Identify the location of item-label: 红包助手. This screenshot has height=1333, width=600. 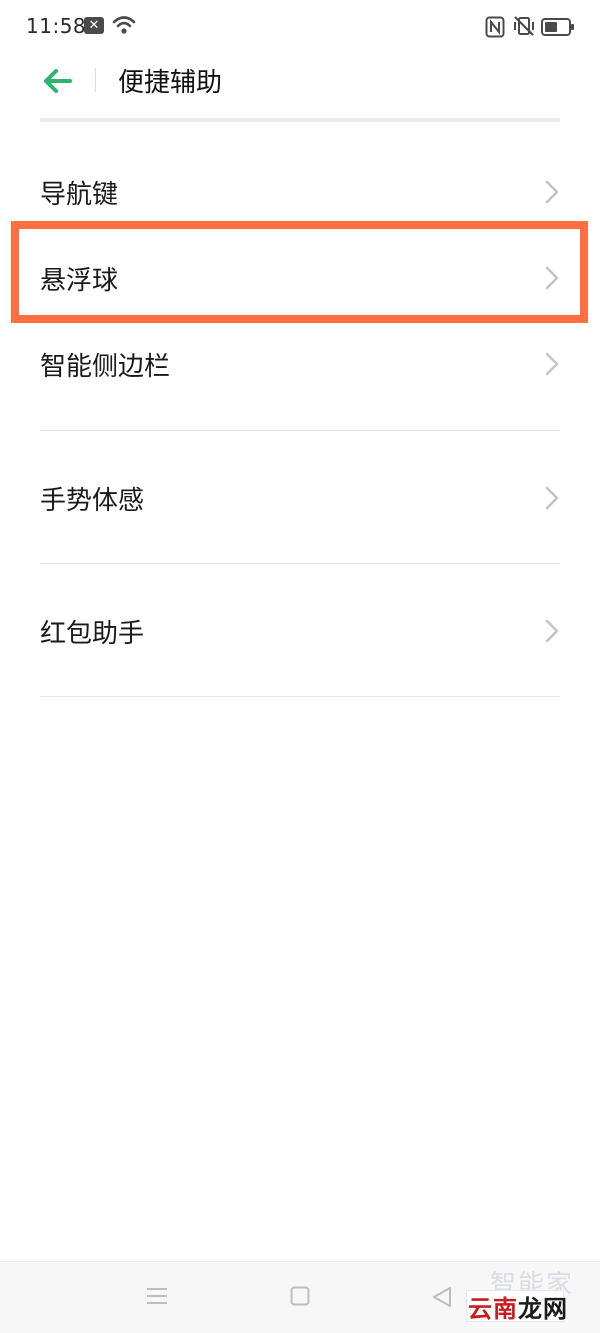
(92, 634).